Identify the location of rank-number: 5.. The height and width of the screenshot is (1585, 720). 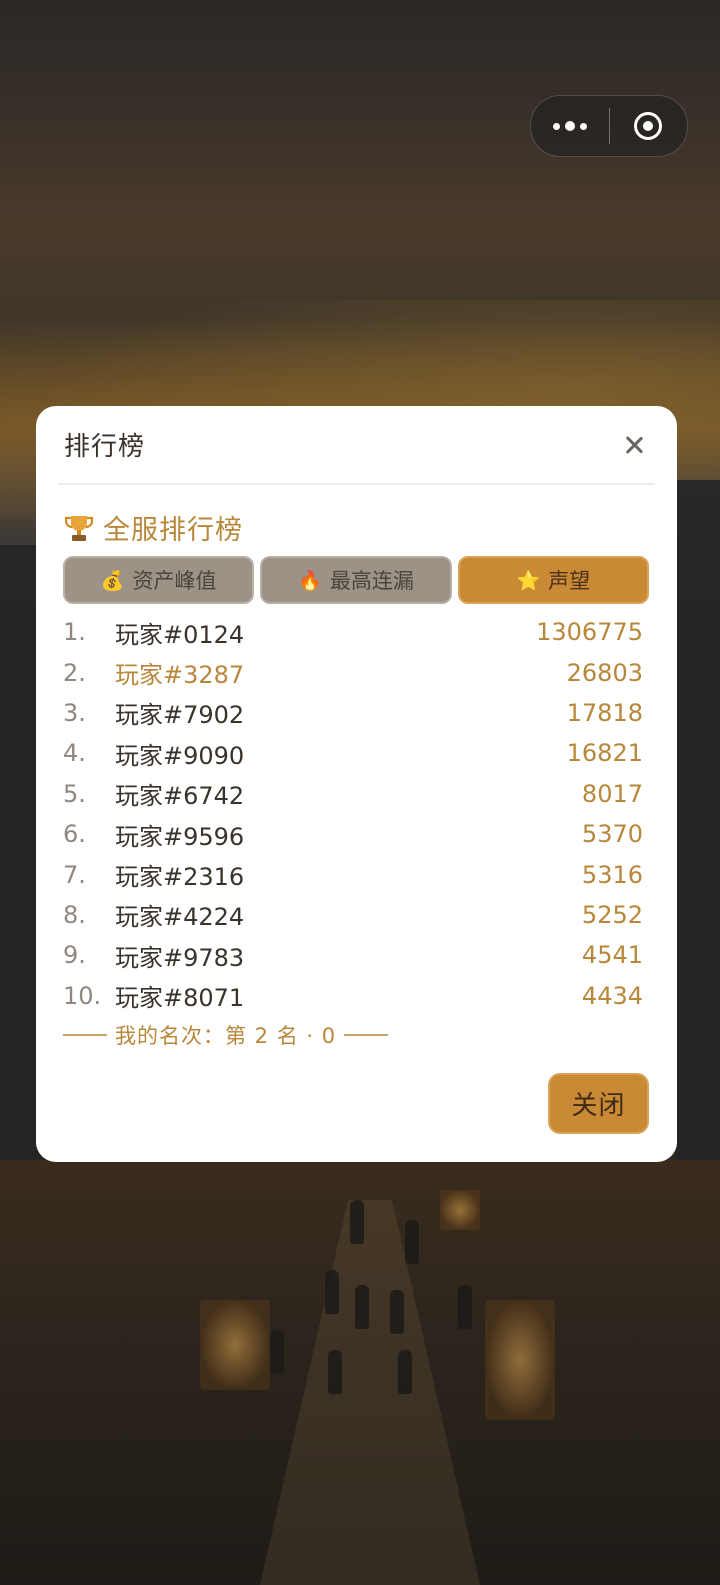
(74, 793).